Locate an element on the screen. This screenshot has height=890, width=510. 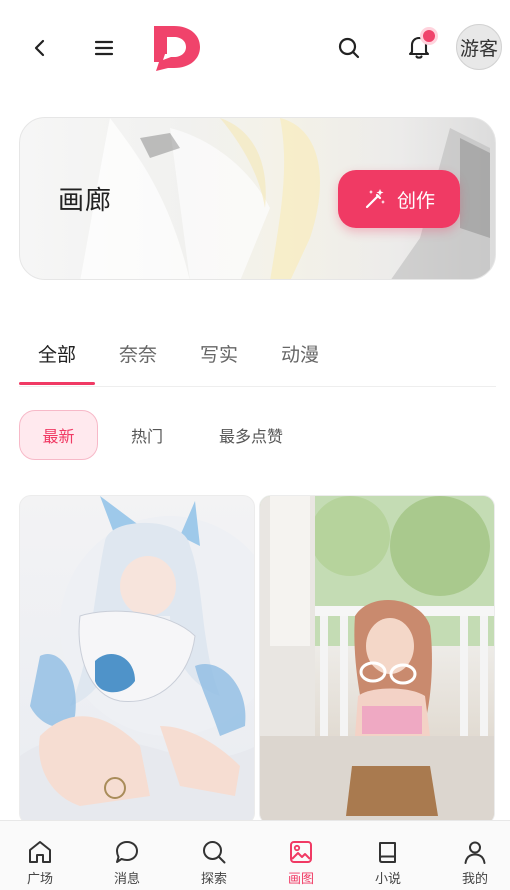
nav-label-explore: 探索 is located at coordinates (213, 879).